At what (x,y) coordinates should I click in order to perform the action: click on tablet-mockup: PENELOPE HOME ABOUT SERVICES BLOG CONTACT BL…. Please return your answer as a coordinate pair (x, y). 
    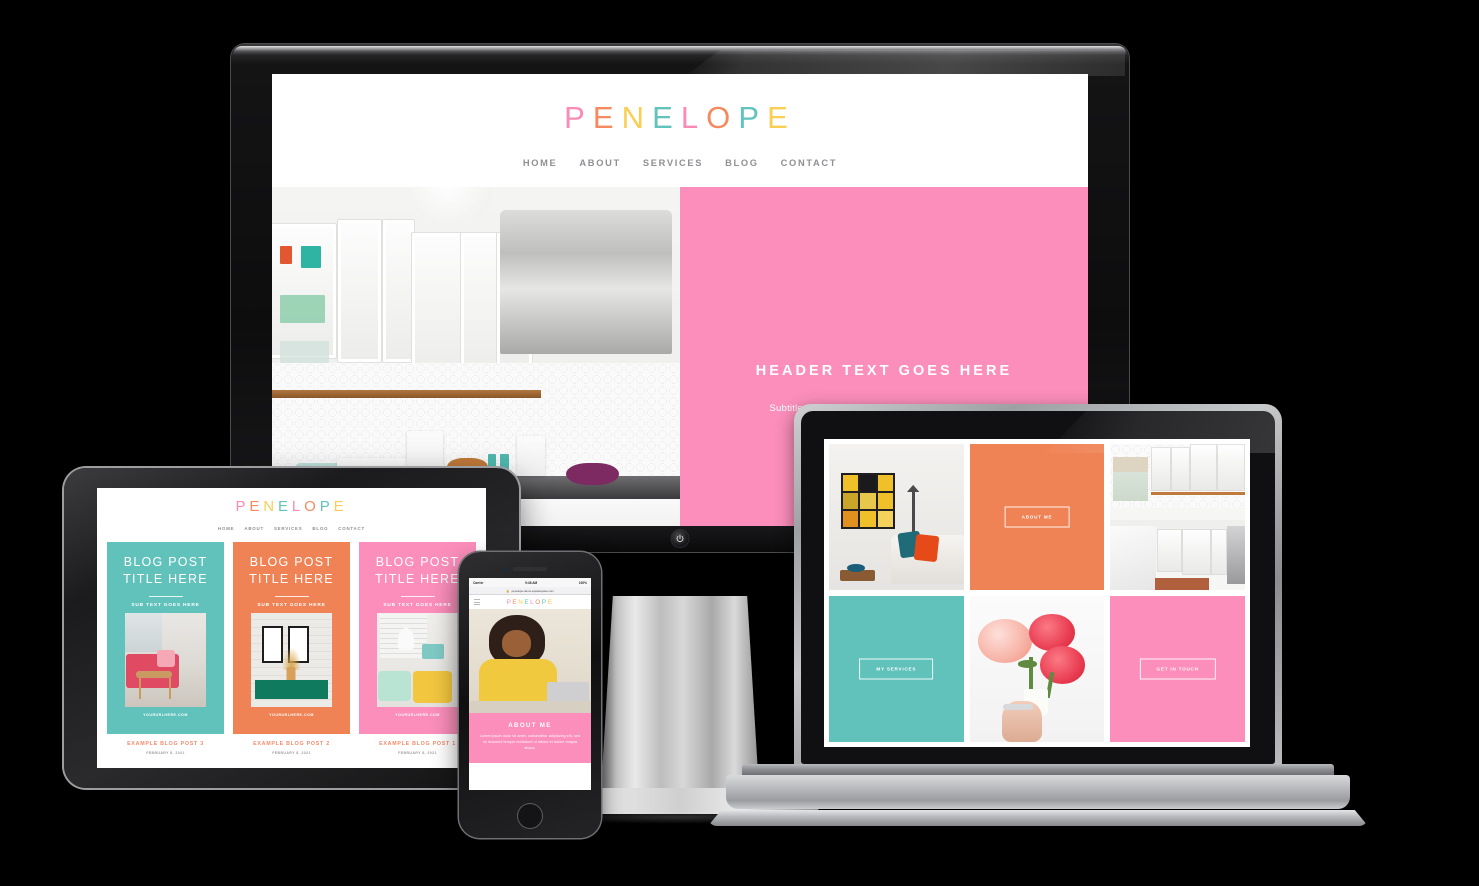
    Looking at the image, I should click on (291, 628).